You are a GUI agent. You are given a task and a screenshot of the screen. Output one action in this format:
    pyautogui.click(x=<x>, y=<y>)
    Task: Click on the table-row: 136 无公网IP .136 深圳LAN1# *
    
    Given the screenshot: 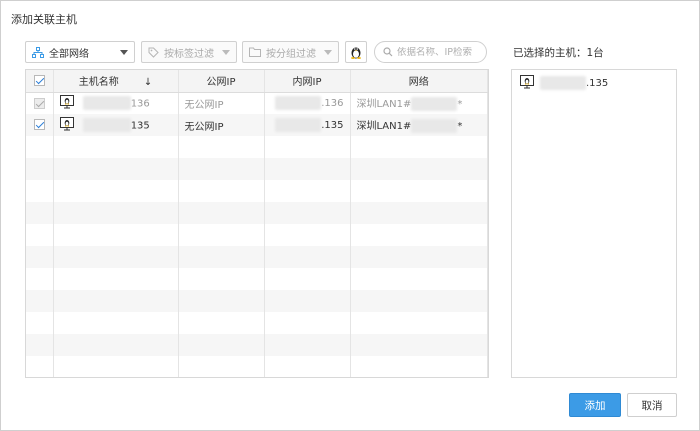 What is the action you would take?
    pyautogui.click(x=257, y=103)
    